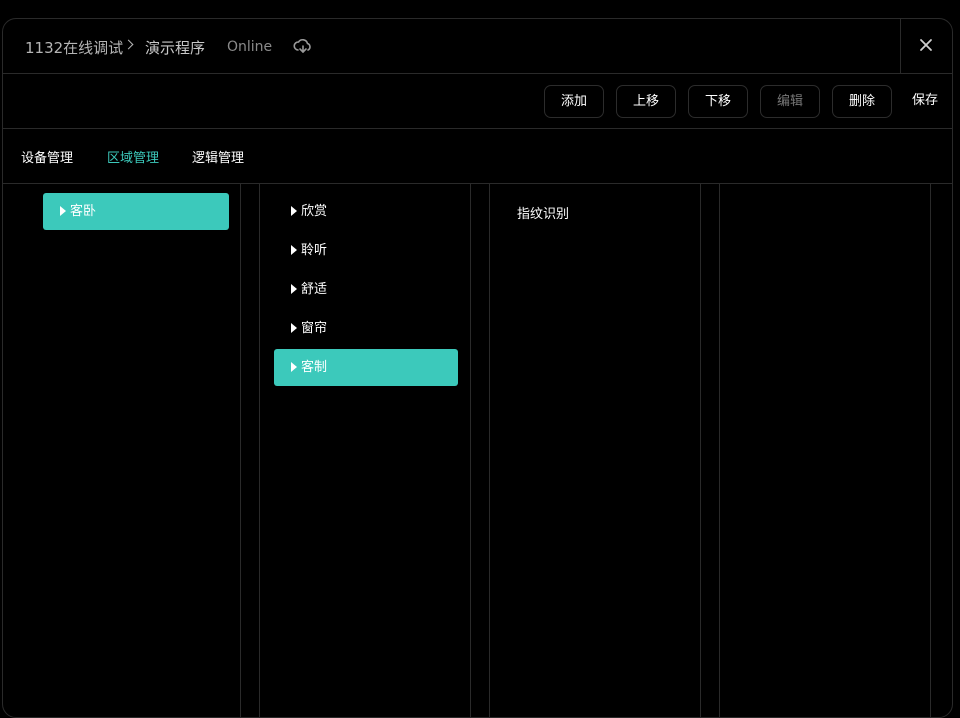 This screenshot has width=960, height=718. What do you see at coordinates (477, 101) in the screenshot?
I see `toolbar: 添加 上移 下移 编辑 删除 保存` at bounding box center [477, 101].